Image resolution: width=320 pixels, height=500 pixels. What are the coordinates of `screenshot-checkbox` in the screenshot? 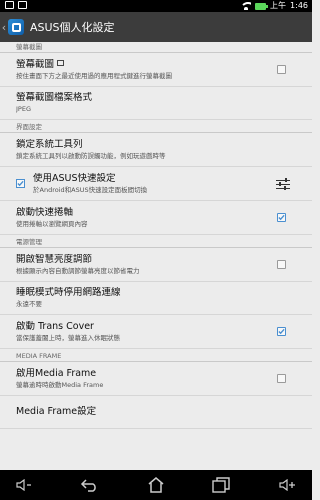 It's located at (281, 69).